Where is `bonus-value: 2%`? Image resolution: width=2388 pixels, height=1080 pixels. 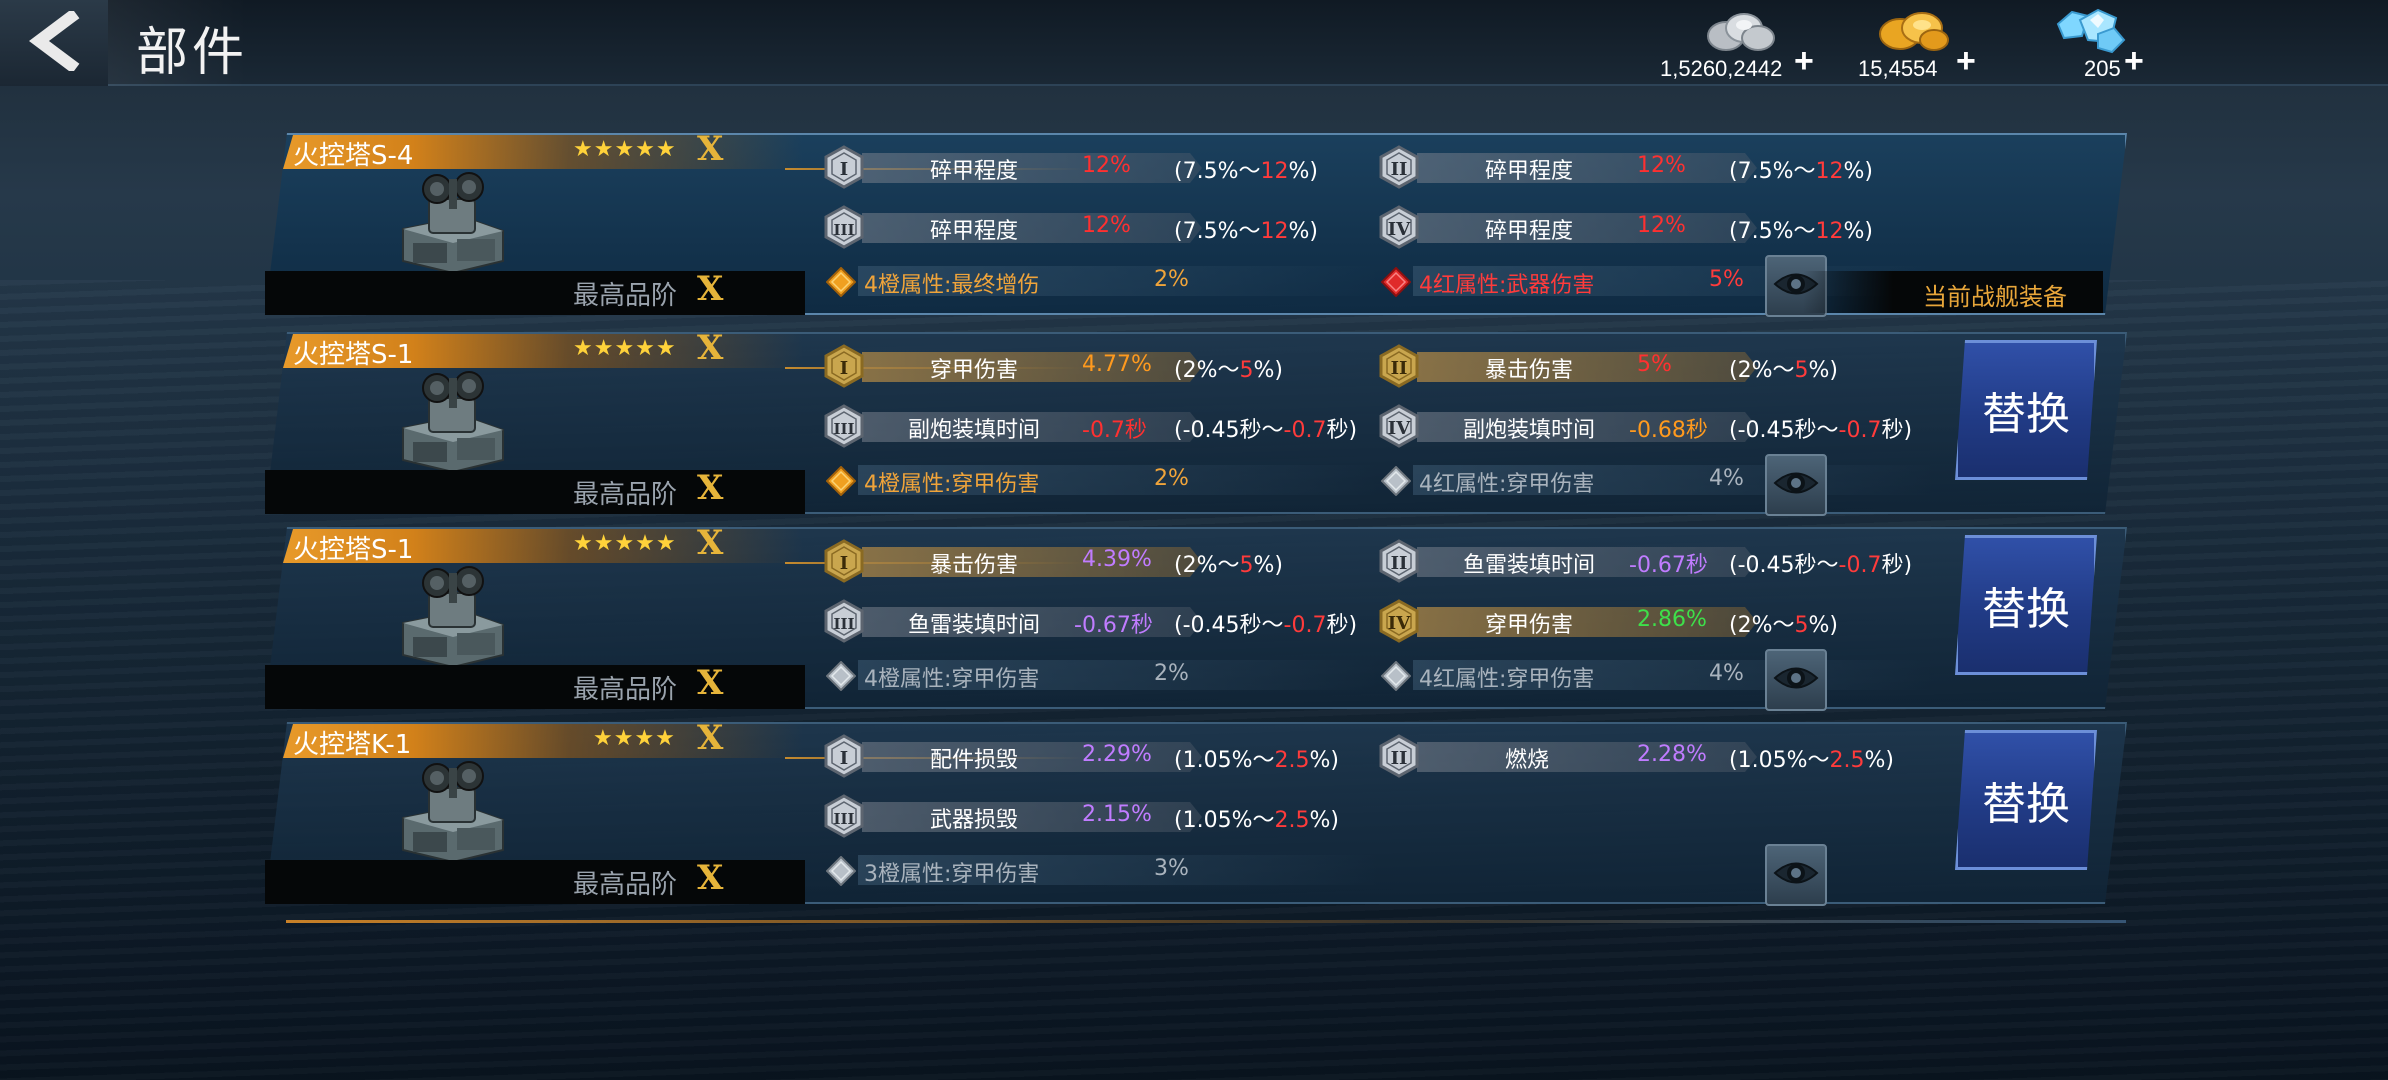
bonus-value: 2% is located at coordinates (1171, 673).